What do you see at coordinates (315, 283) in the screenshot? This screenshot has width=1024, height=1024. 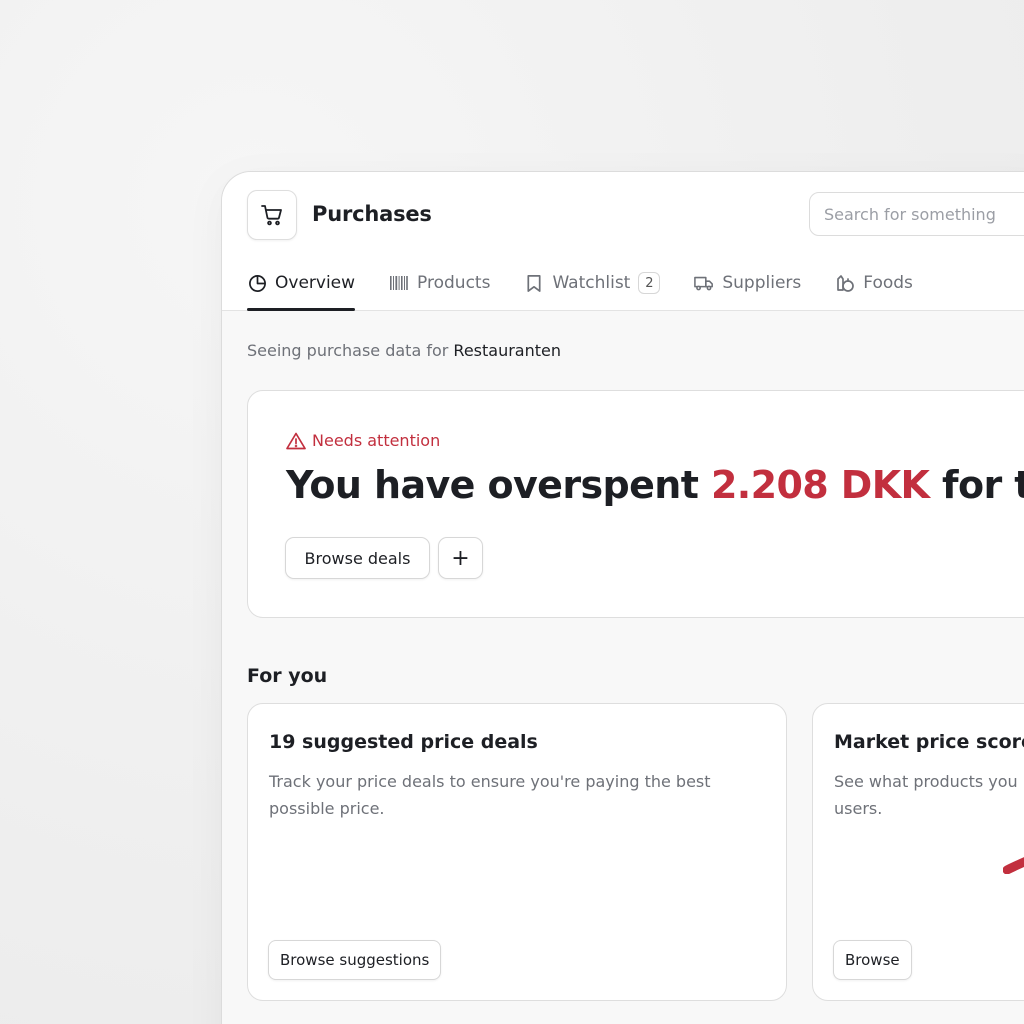 I see `tab-overview-label: Overview` at bounding box center [315, 283].